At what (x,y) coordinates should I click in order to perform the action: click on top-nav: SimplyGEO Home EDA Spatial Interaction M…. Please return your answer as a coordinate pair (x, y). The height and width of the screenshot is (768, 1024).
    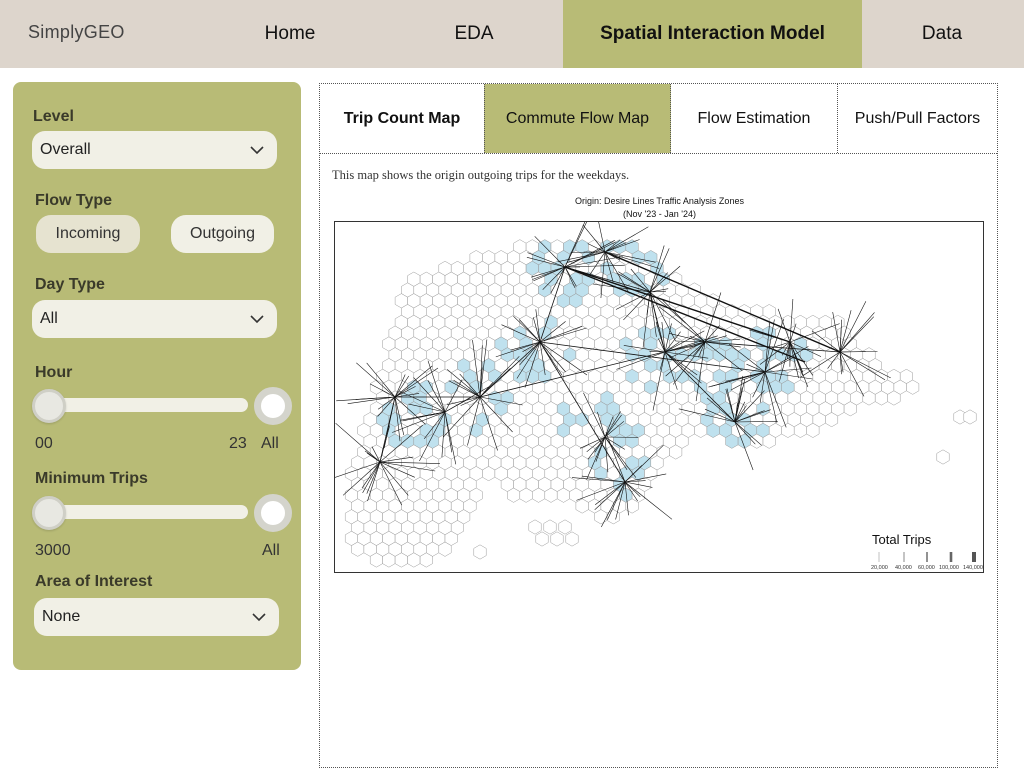
    Looking at the image, I should click on (512, 34).